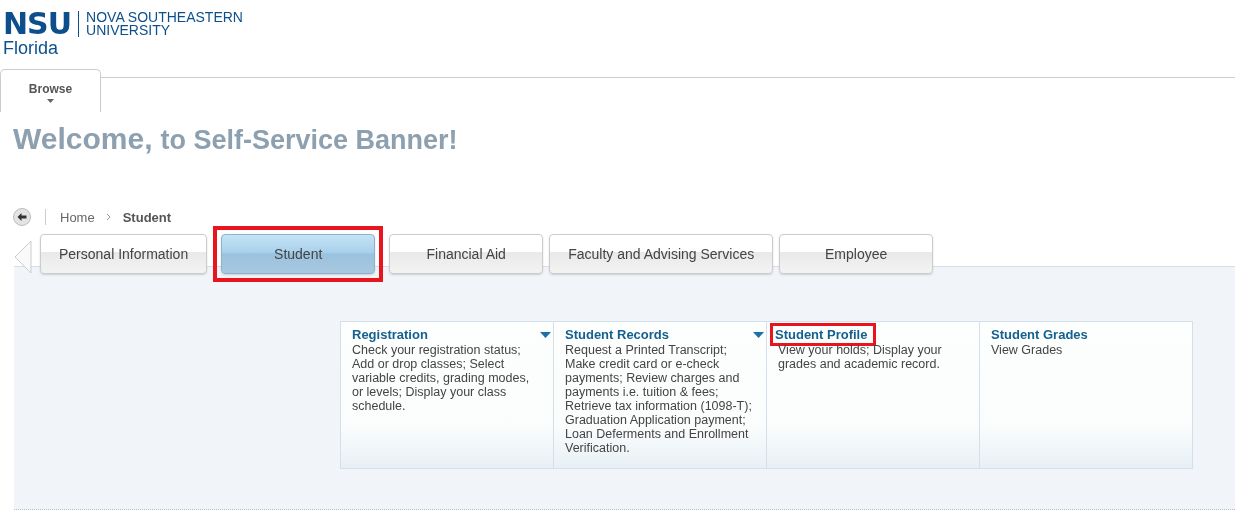  Describe the element at coordinates (31, 48) in the screenshot. I see `logo-place: Florida` at that location.